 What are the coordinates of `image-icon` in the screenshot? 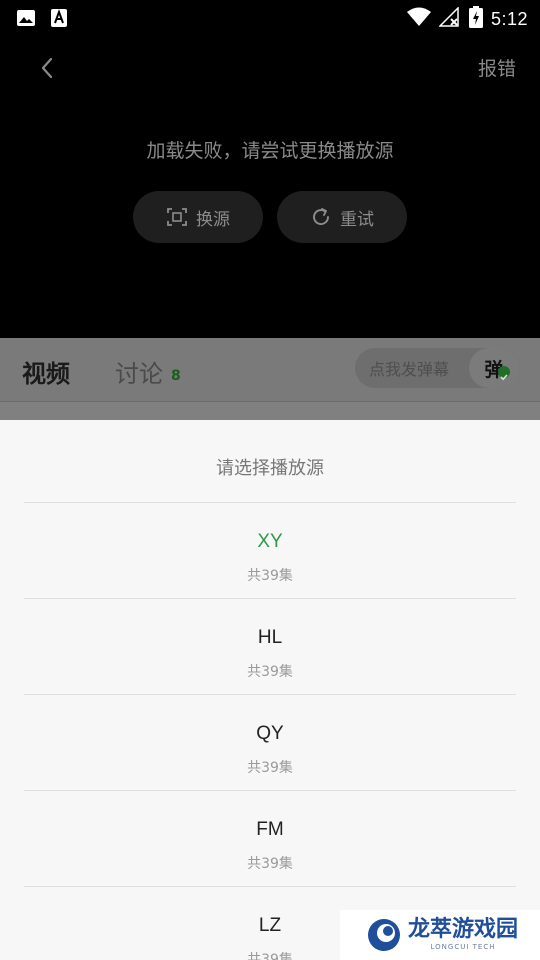 It's located at (26, 20).